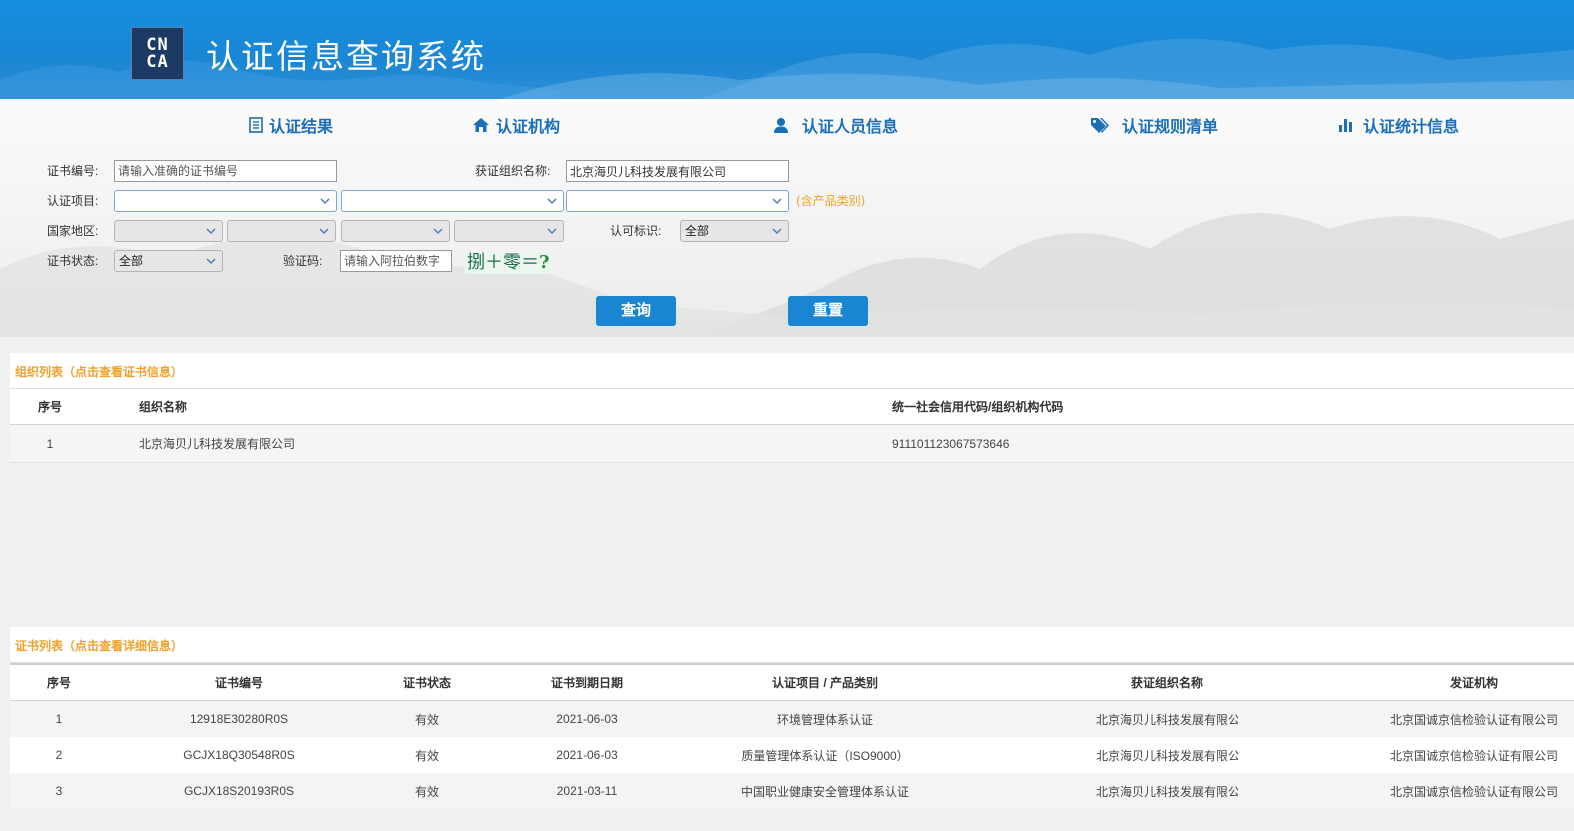 The width and height of the screenshot is (1574, 831). What do you see at coordinates (239, 682) in the screenshot?
I see `column-header-cert-number: 证书编号` at bounding box center [239, 682].